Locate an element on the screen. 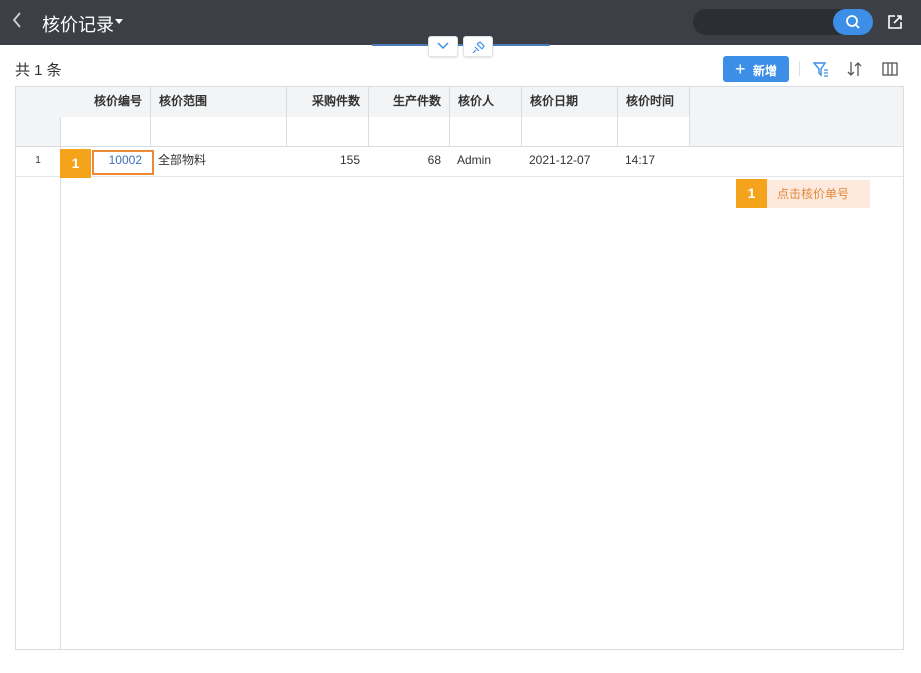 This screenshot has height=673, width=921. record-count: 共 1 条 is located at coordinates (38, 70).